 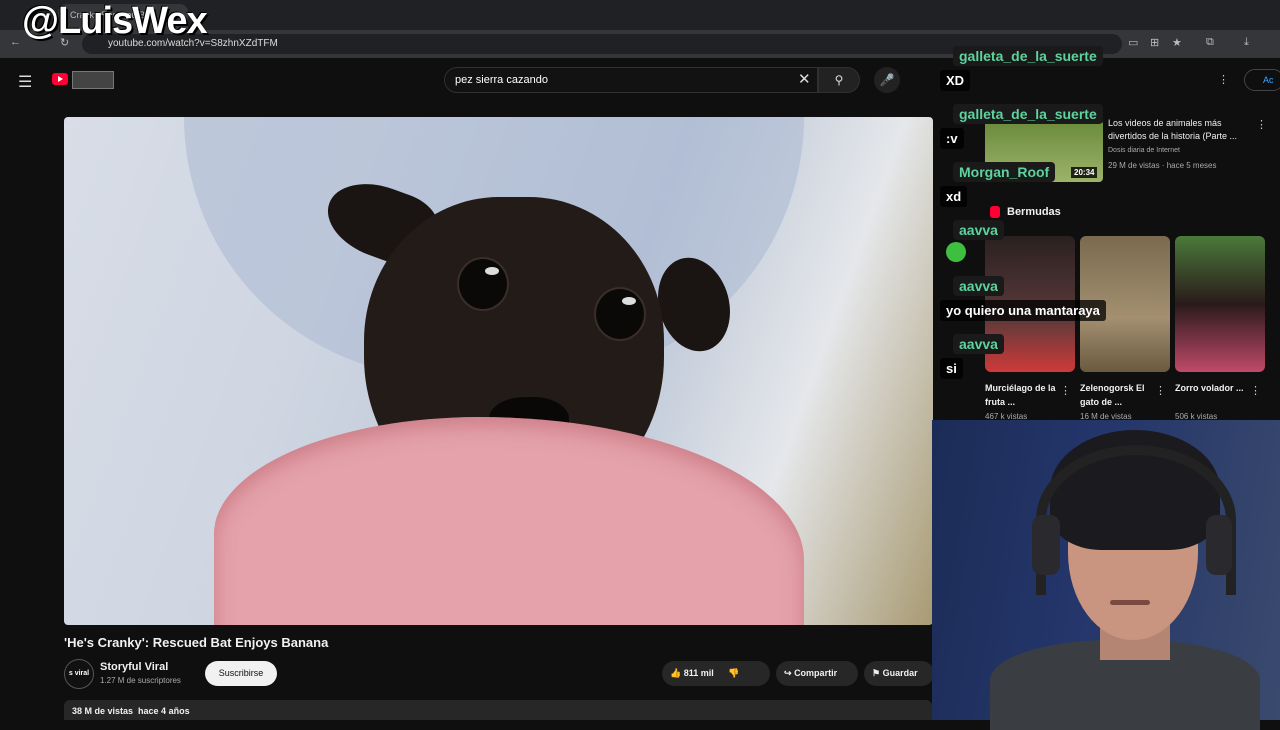 What do you see at coordinates (25, 82) in the screenshot?
I see `menu-icon: ☰` at bounding box center [25, 82].